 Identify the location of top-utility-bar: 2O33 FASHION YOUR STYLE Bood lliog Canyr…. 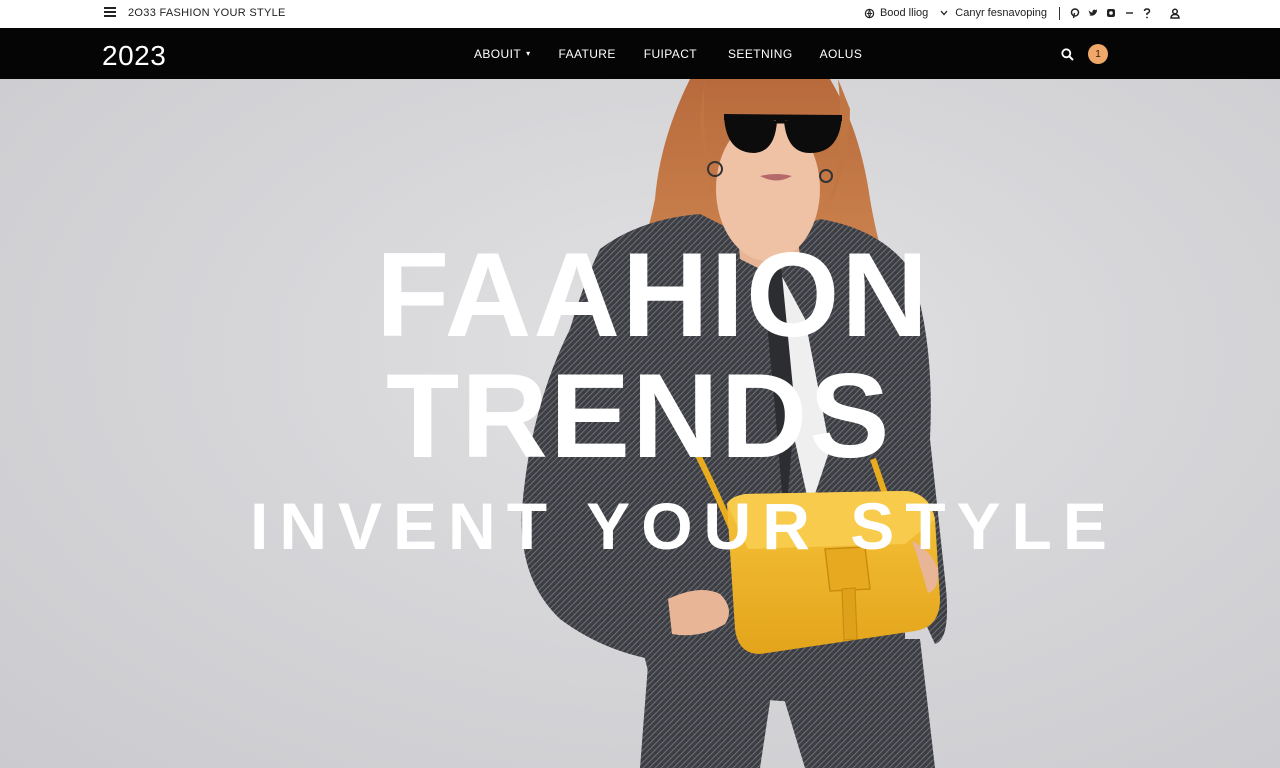
(640, 14).